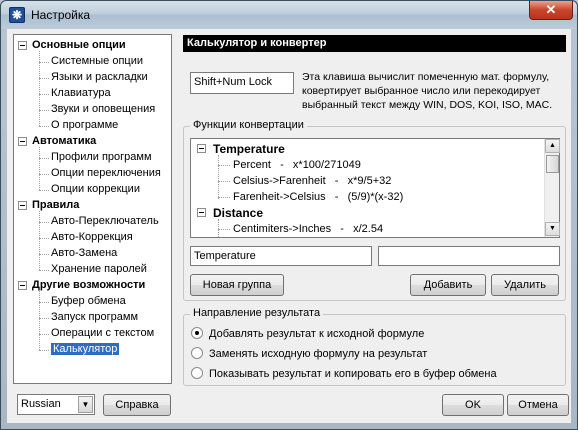 Image resolution: width=578 pixels, height=430 pixels. I want to click on radio-replace-control, so click(197, 353).